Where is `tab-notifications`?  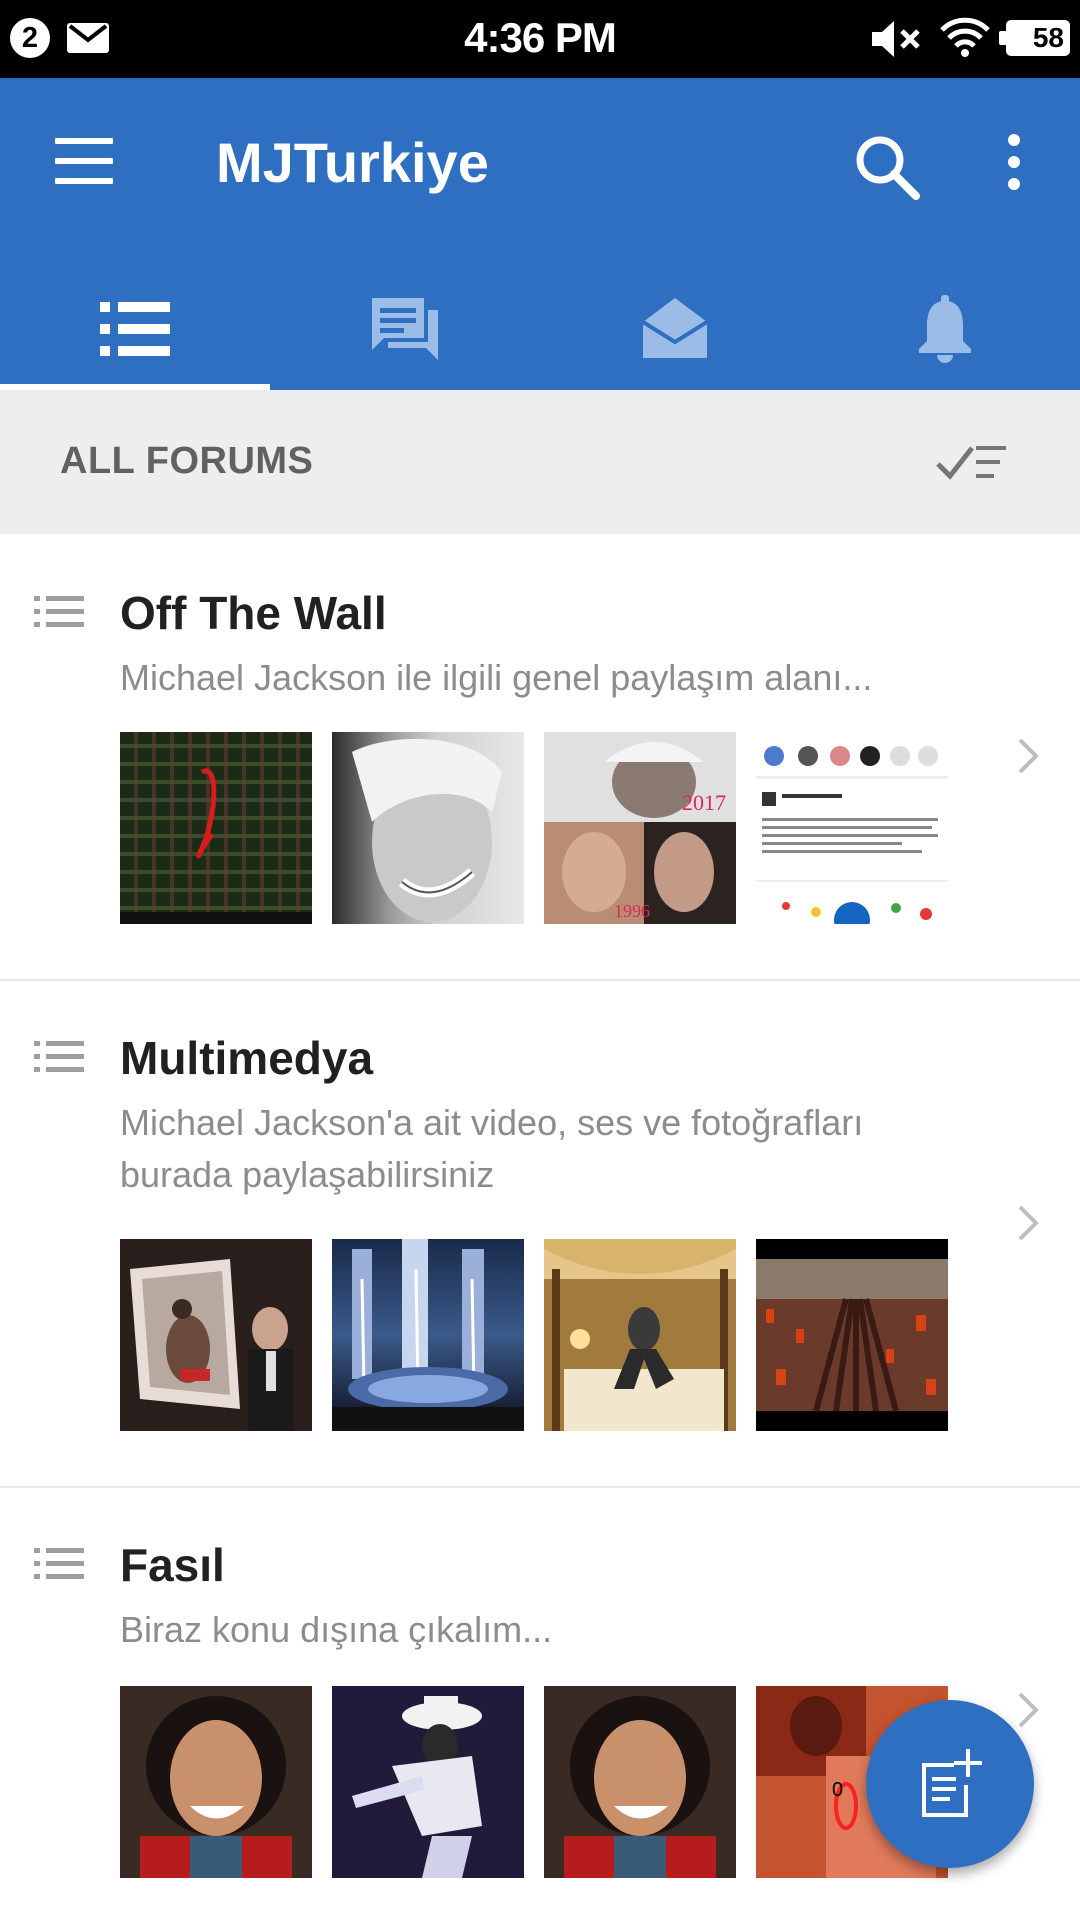 tab-notifications is located at coordinates (945, 329).